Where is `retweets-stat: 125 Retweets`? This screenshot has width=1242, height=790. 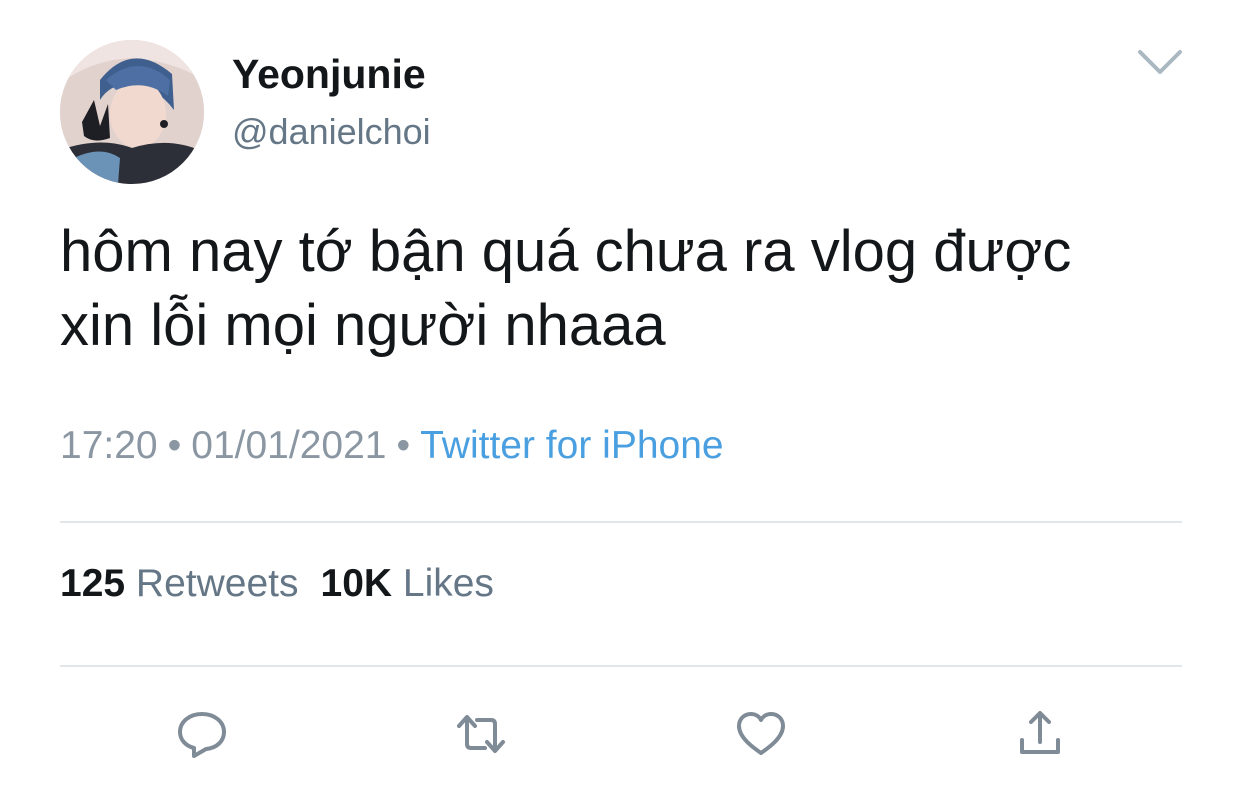 retweets-stat: 125 Retweets is located at coordinates (179, 583).